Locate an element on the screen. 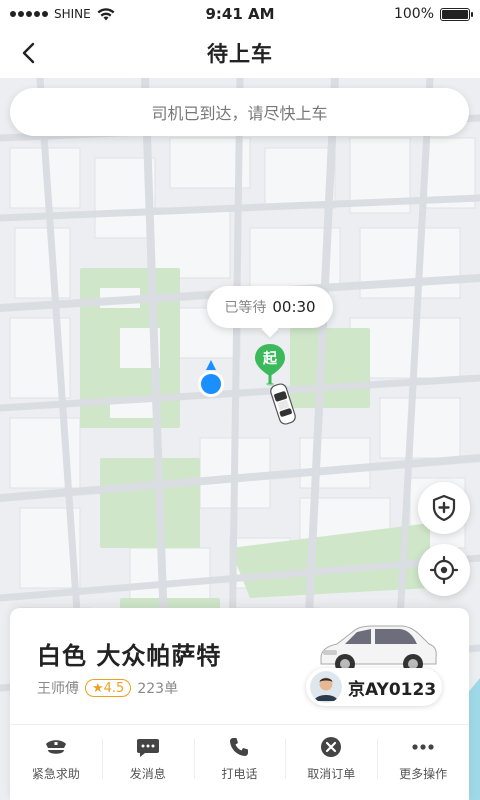  safety-button is located at coordinates (444, 508).